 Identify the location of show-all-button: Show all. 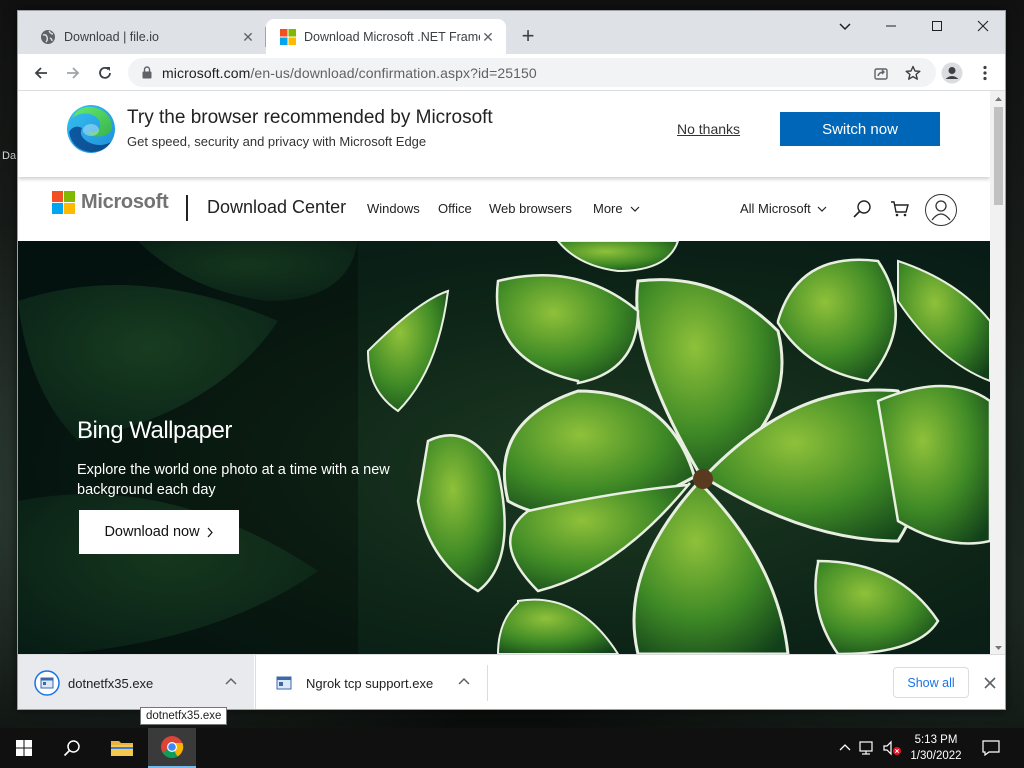
(931, 682).